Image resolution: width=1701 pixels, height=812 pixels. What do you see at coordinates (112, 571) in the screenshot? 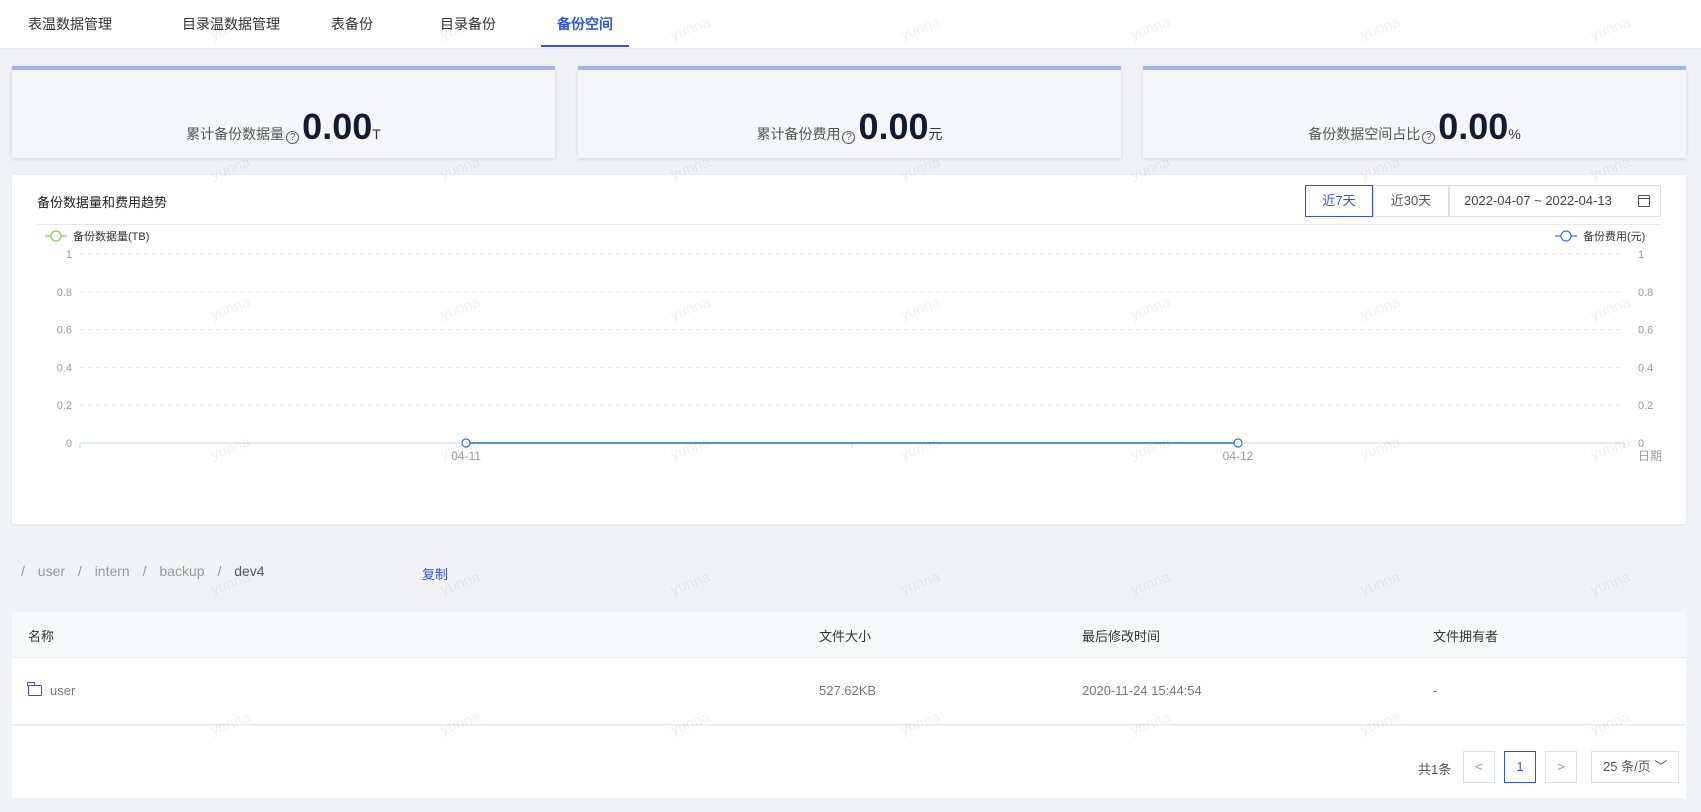
I see `breadcrumb-item-intern: intern` at bounding box center [112, 571].